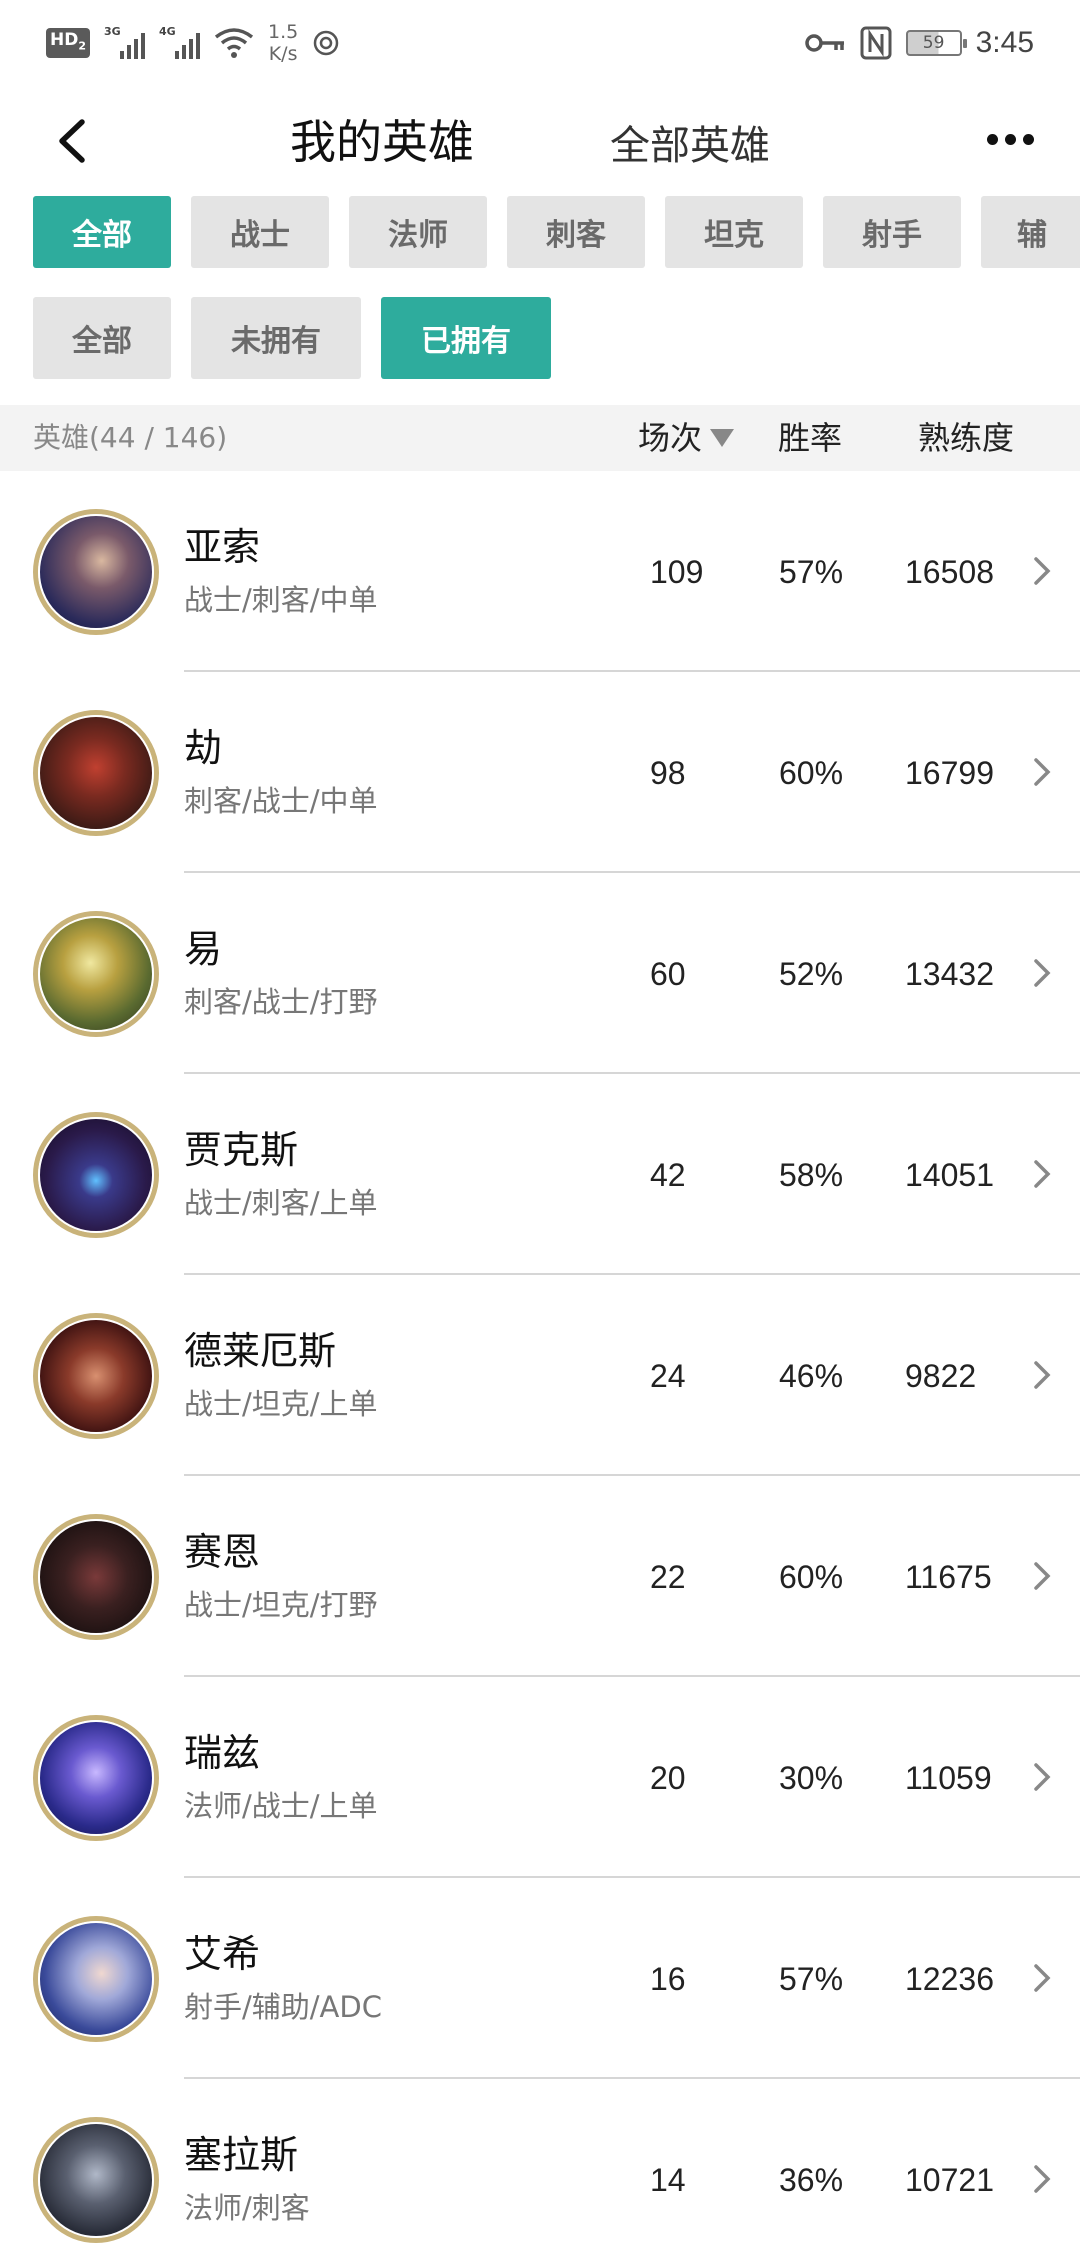 The width and height of the screenshot is (1080, 2244). I want to click on column-proficiency: 熟练度, so click(966, 438).